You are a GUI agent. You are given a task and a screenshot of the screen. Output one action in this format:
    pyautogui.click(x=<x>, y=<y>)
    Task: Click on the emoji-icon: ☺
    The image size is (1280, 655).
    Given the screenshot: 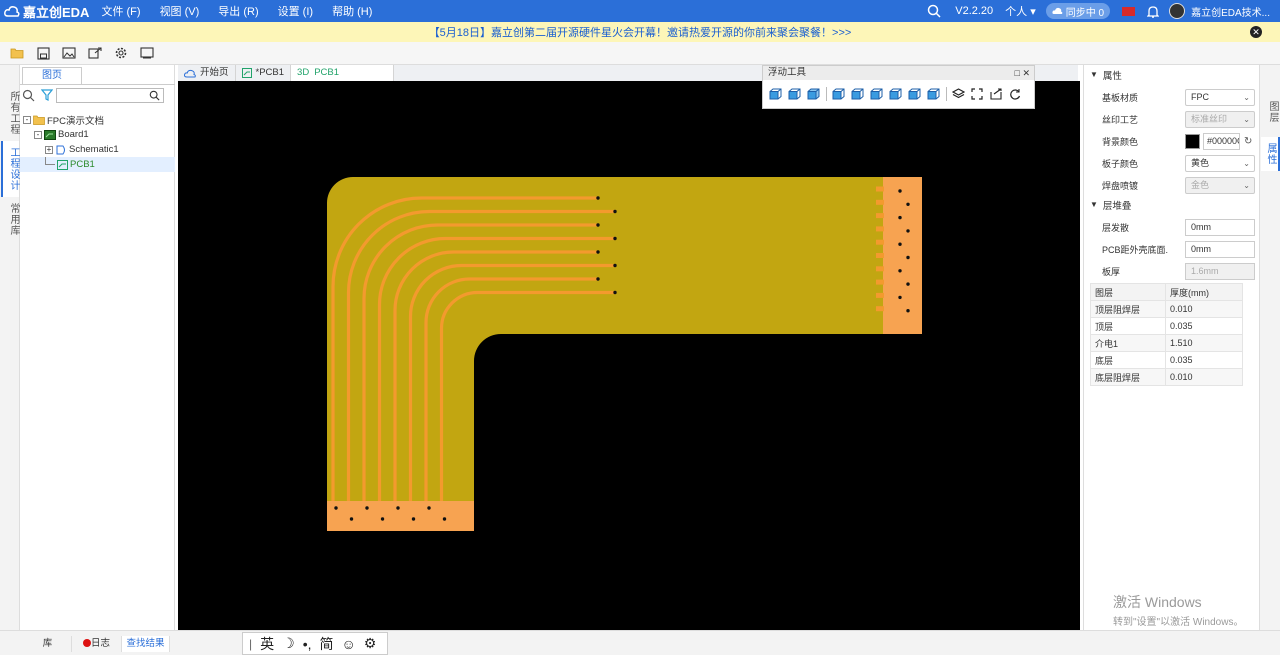 What is the action you would take?
    pyautogui.click(x=348, y=644)
    